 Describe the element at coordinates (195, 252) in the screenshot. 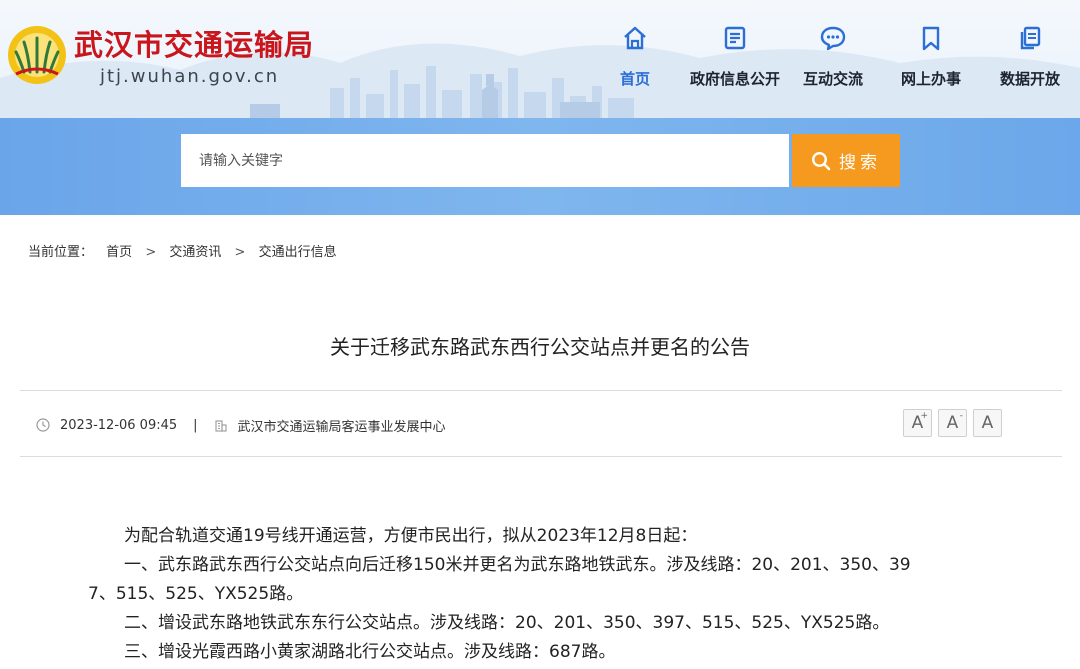

I see `breadcrumb-link-traffic-news: 交通资讯` at that location.